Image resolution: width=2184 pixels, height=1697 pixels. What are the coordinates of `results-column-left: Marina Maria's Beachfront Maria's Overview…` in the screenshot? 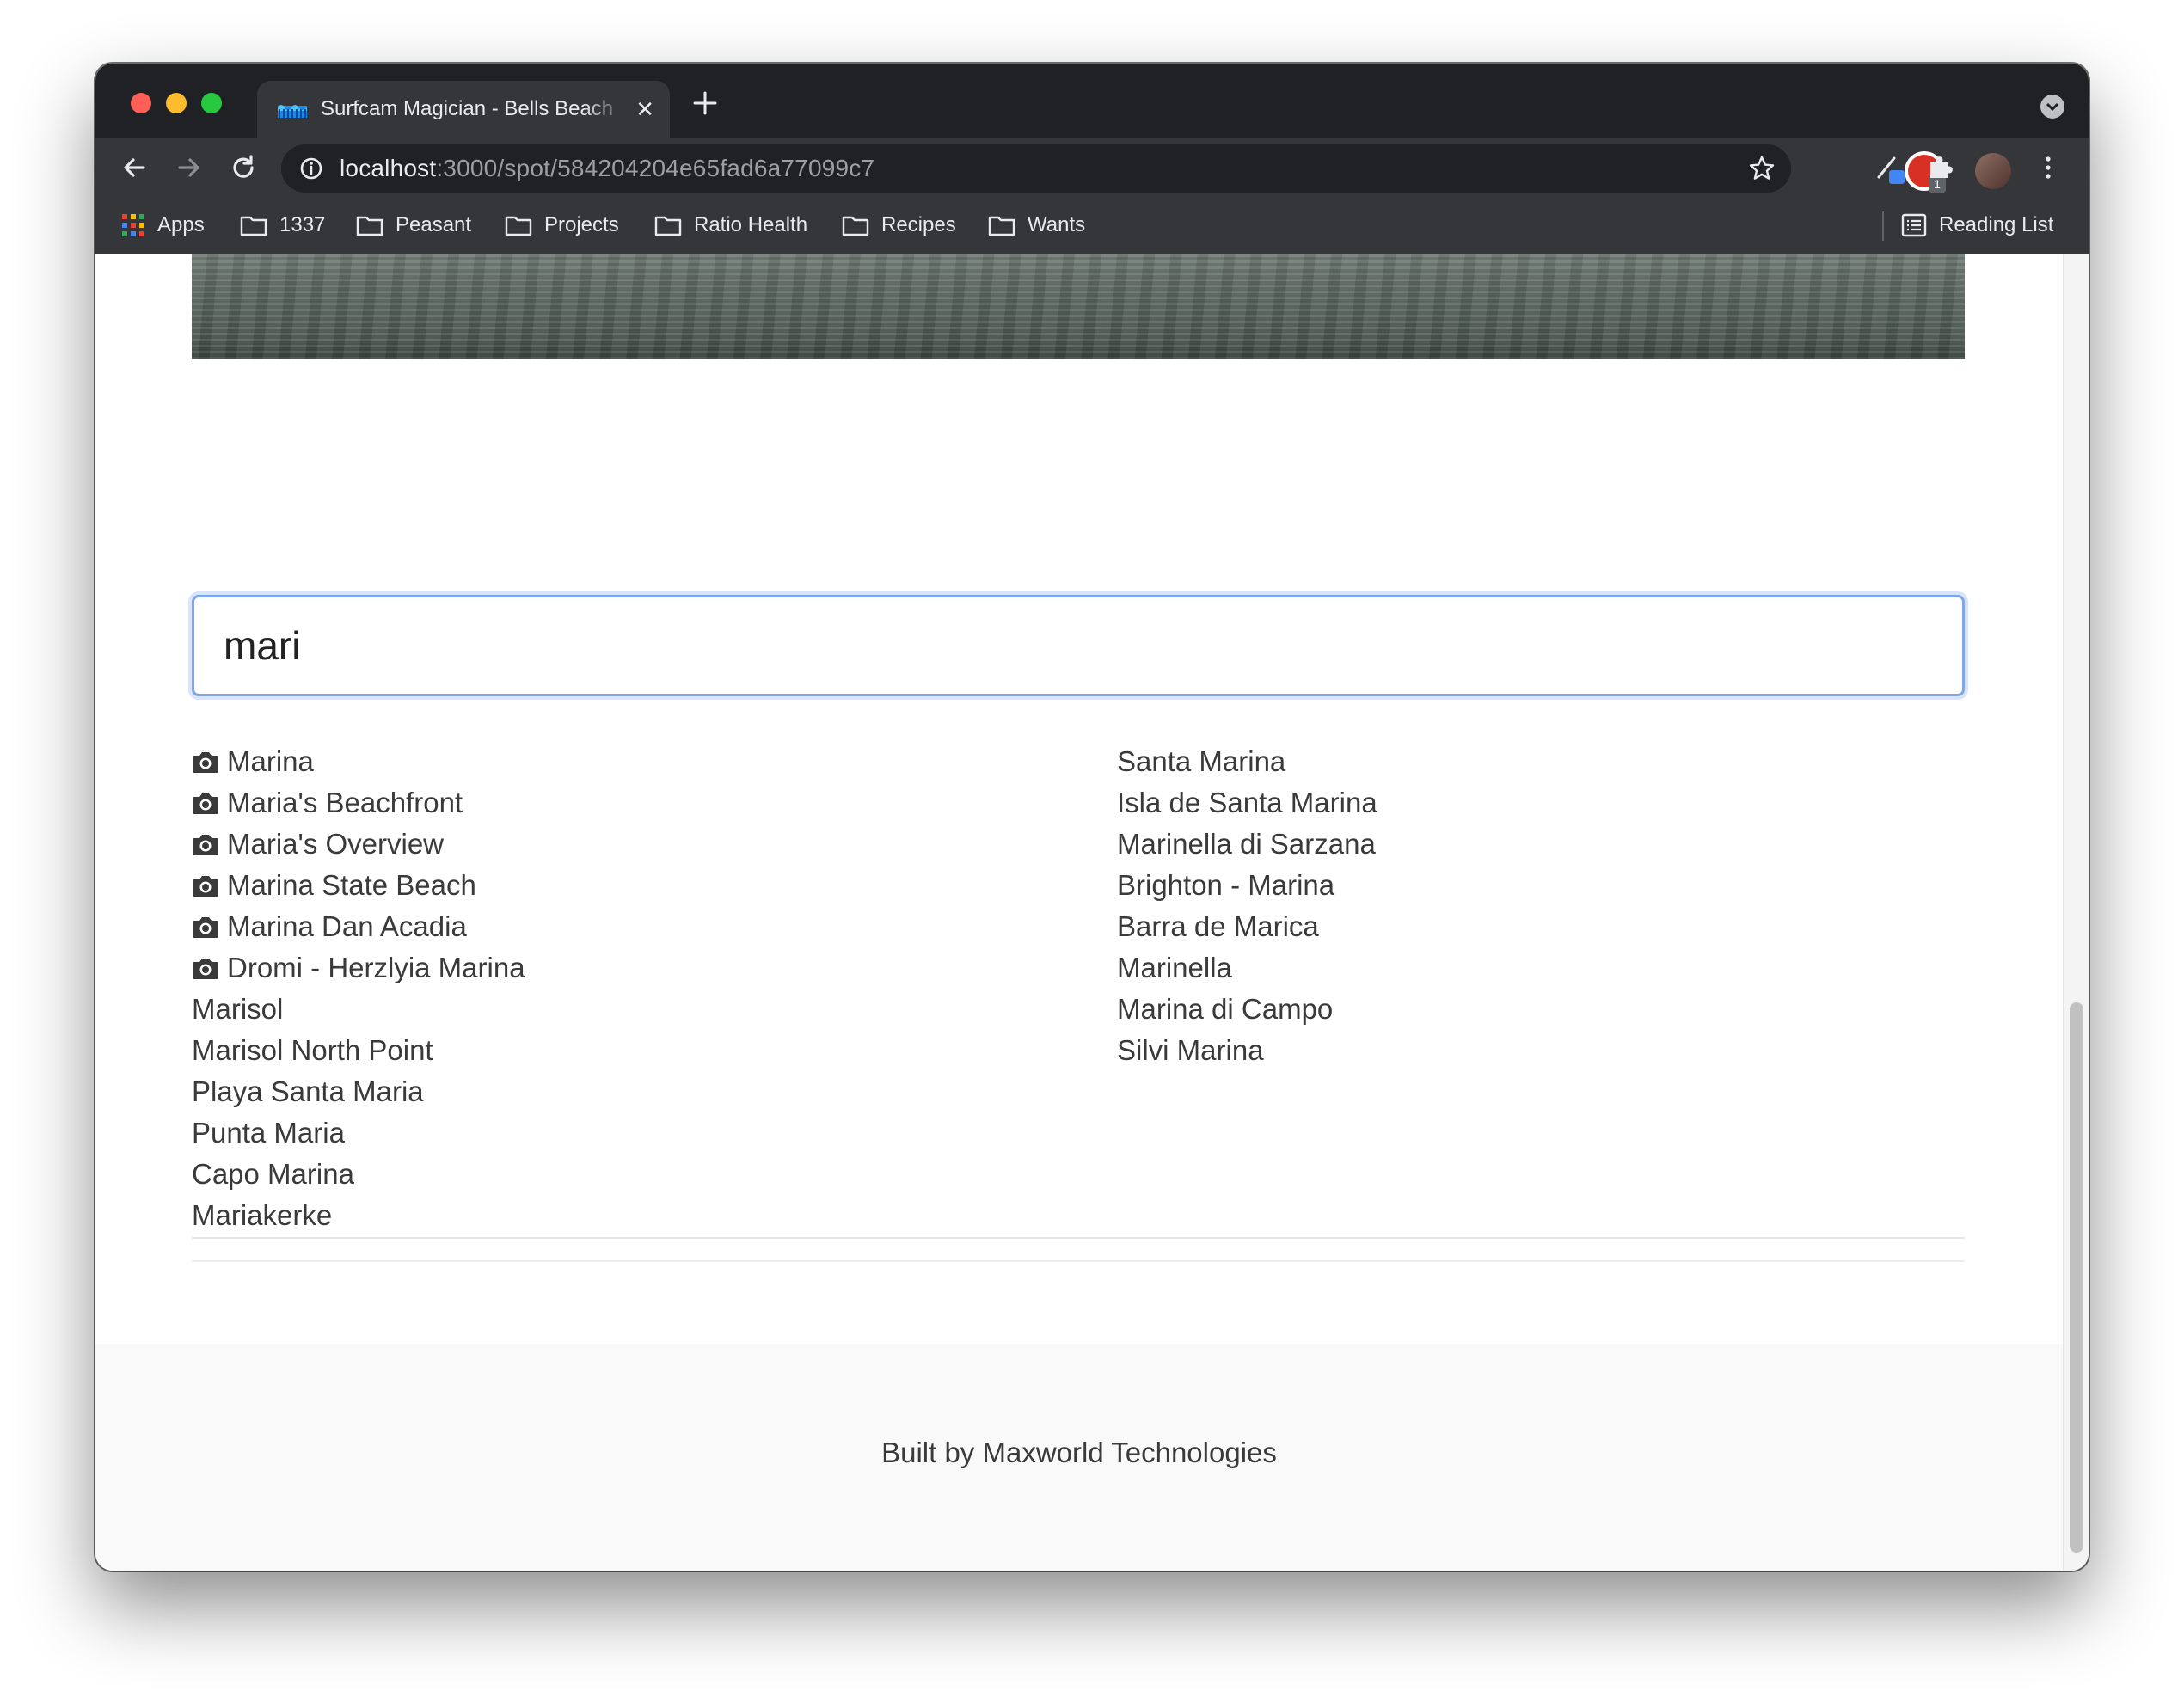 It's located at (358, 988).